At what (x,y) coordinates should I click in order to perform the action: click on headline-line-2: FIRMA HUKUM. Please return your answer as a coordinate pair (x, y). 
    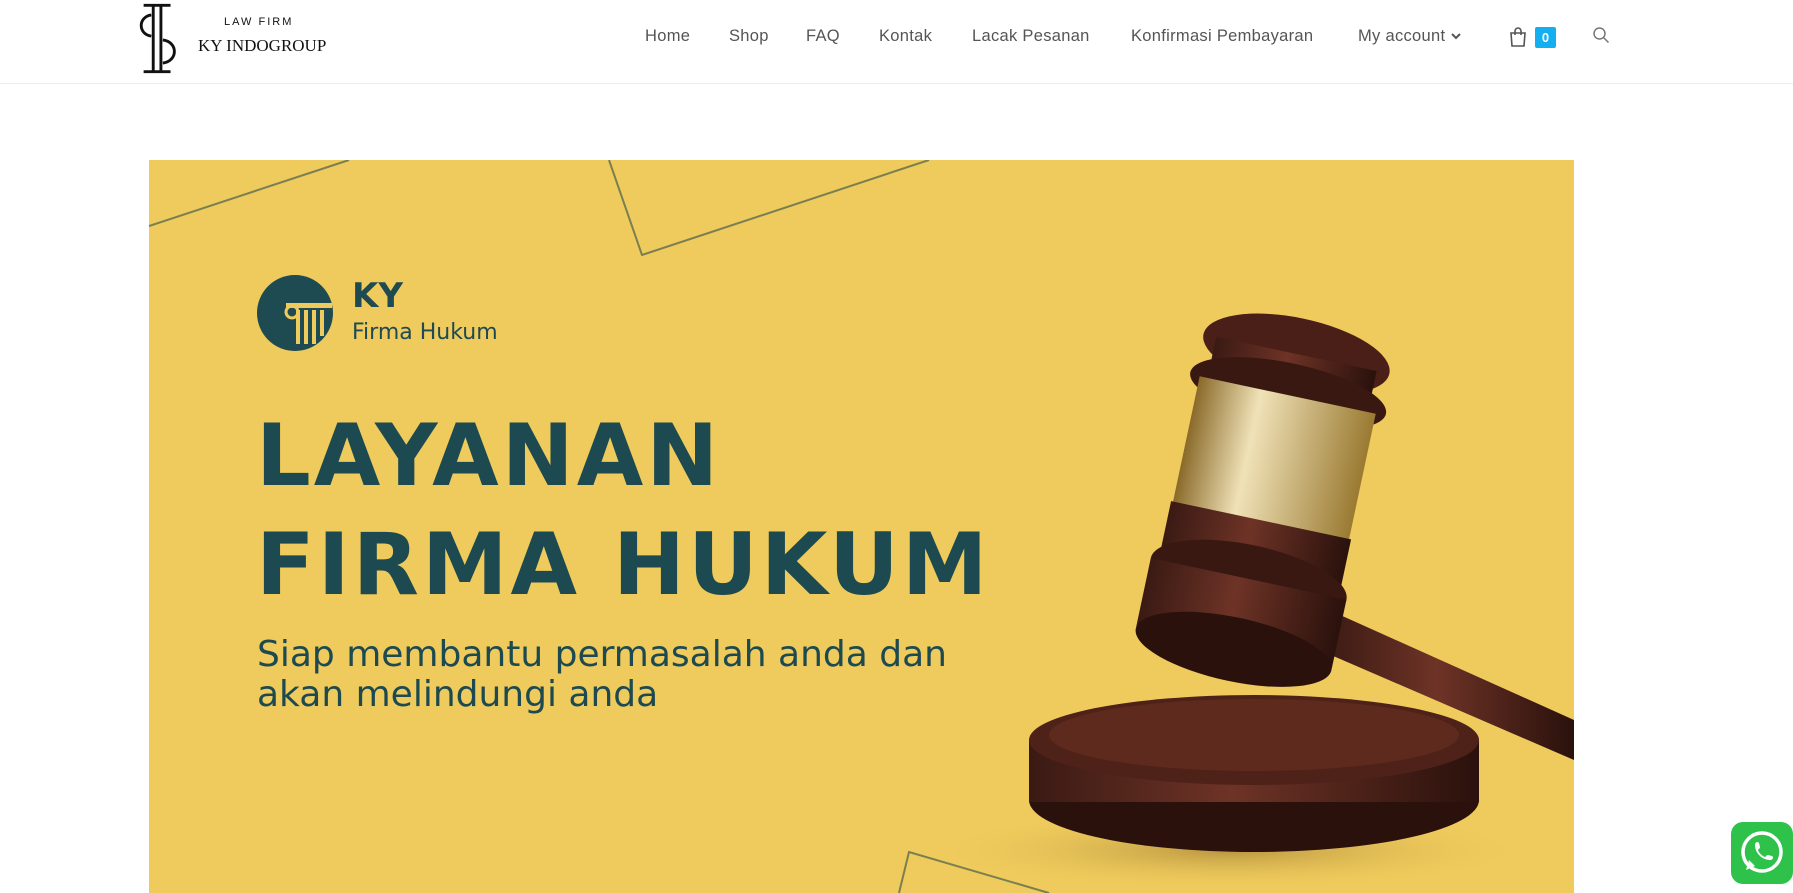
    Looking at the image, I should click on (623, 565).